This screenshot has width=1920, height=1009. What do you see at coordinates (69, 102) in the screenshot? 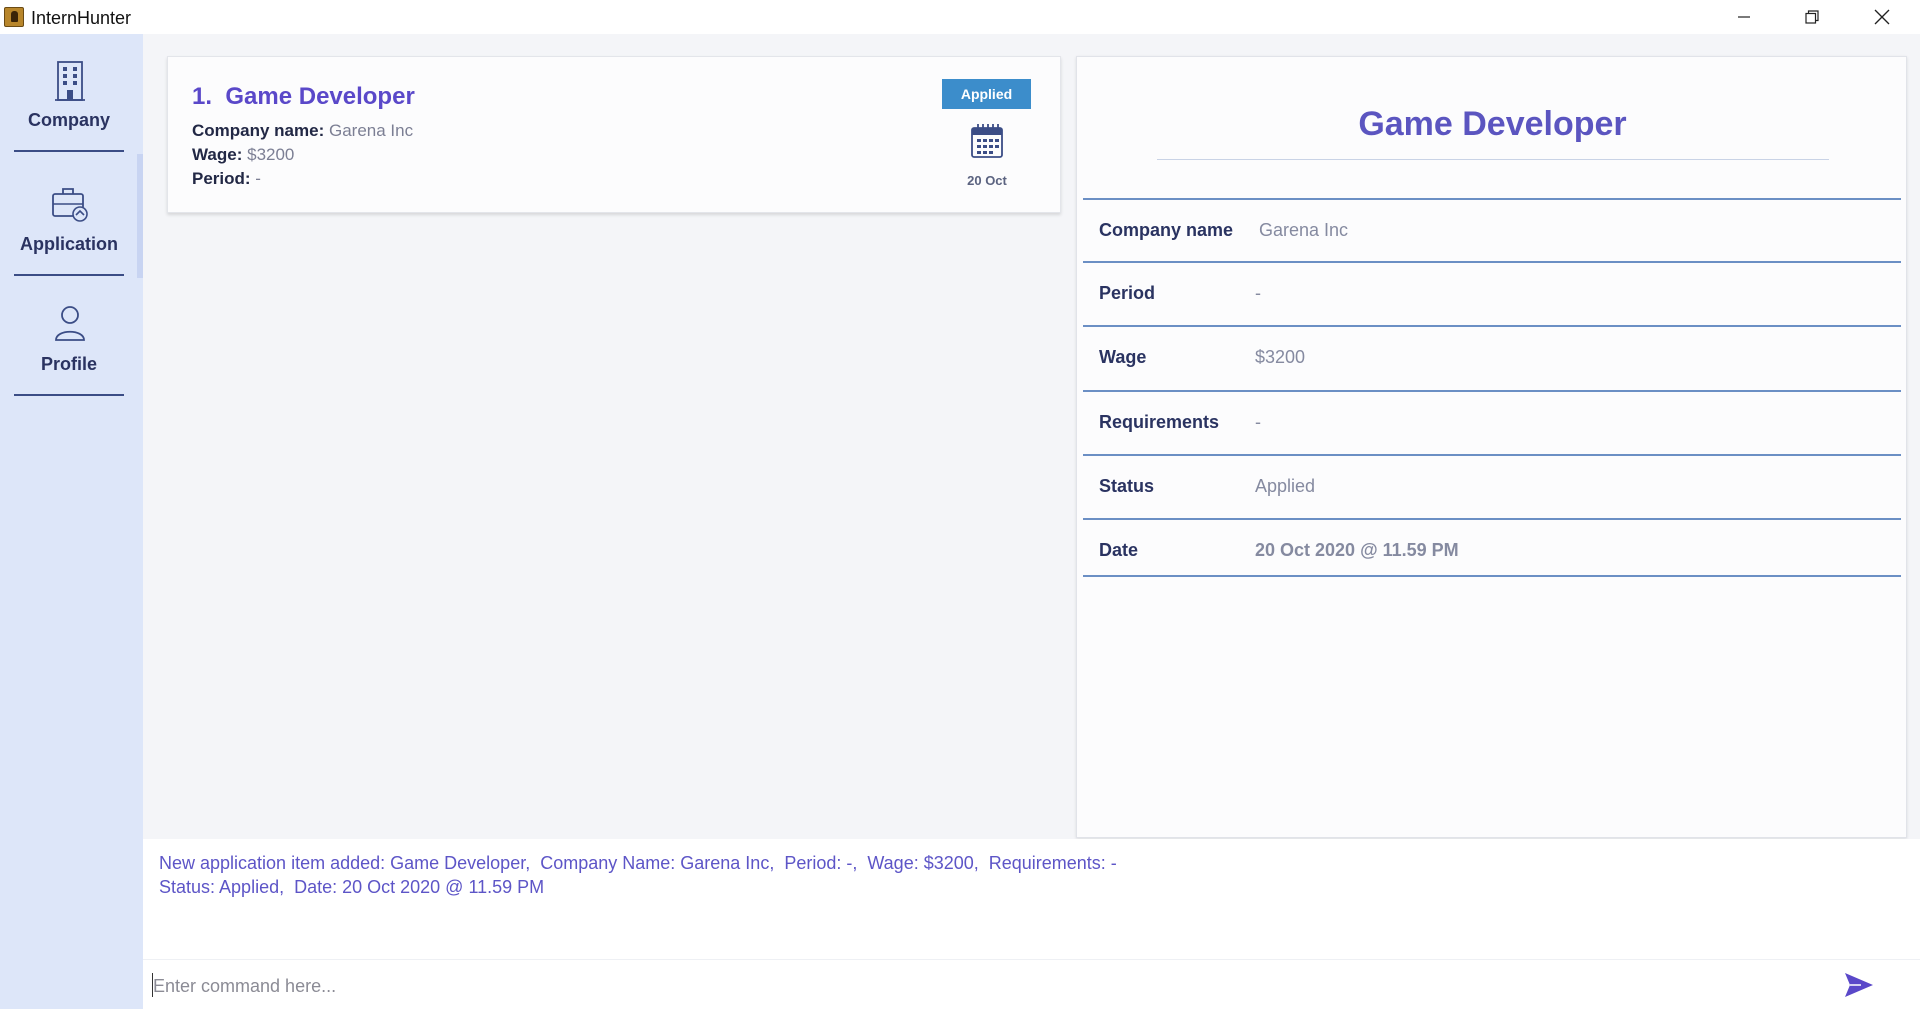
I see `sidebar-item-company: Company` at bounding box center [69, 102].